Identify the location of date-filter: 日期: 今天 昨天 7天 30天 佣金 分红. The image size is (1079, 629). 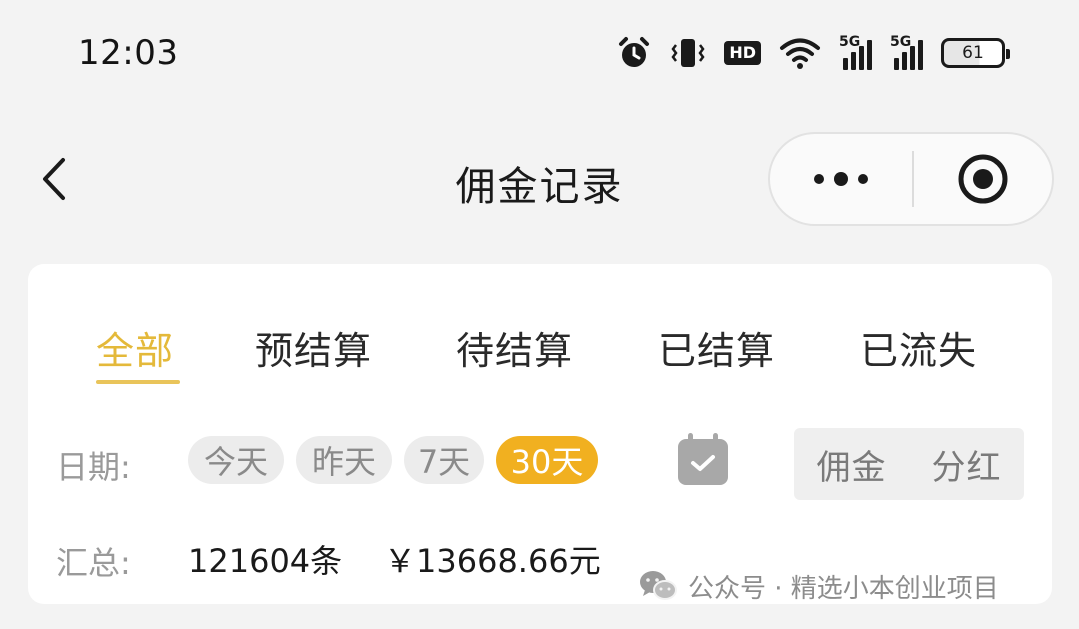
(540, 466).